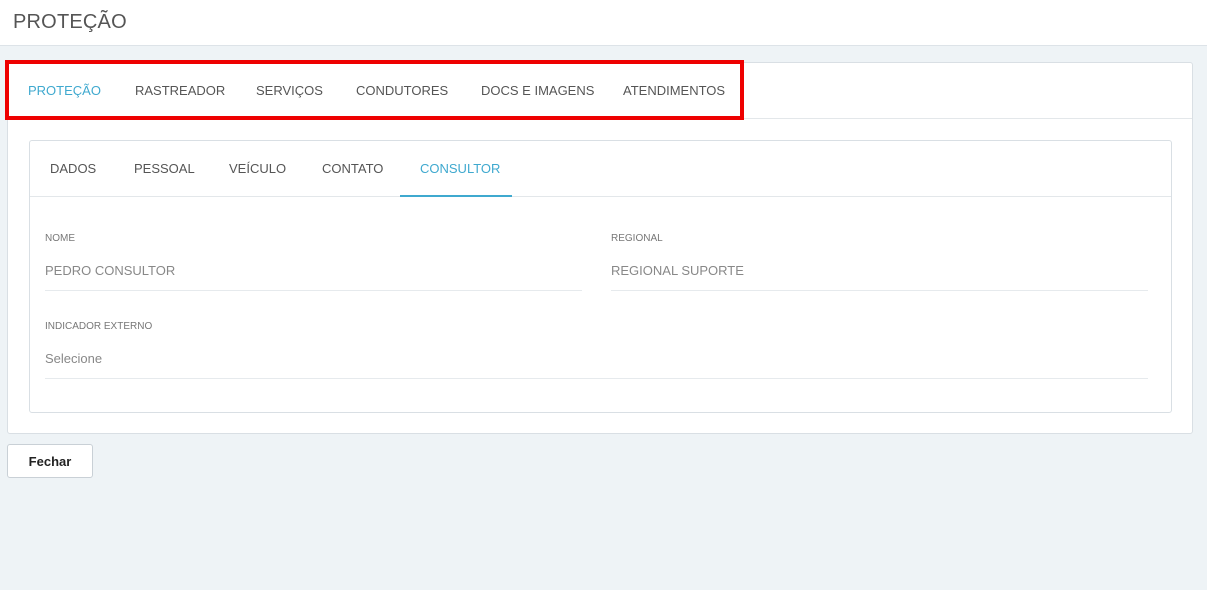 The height and width of the screenshot is (590, 1207). I want to click on top-bar: PROTEÇÃO, so click(603, 23).